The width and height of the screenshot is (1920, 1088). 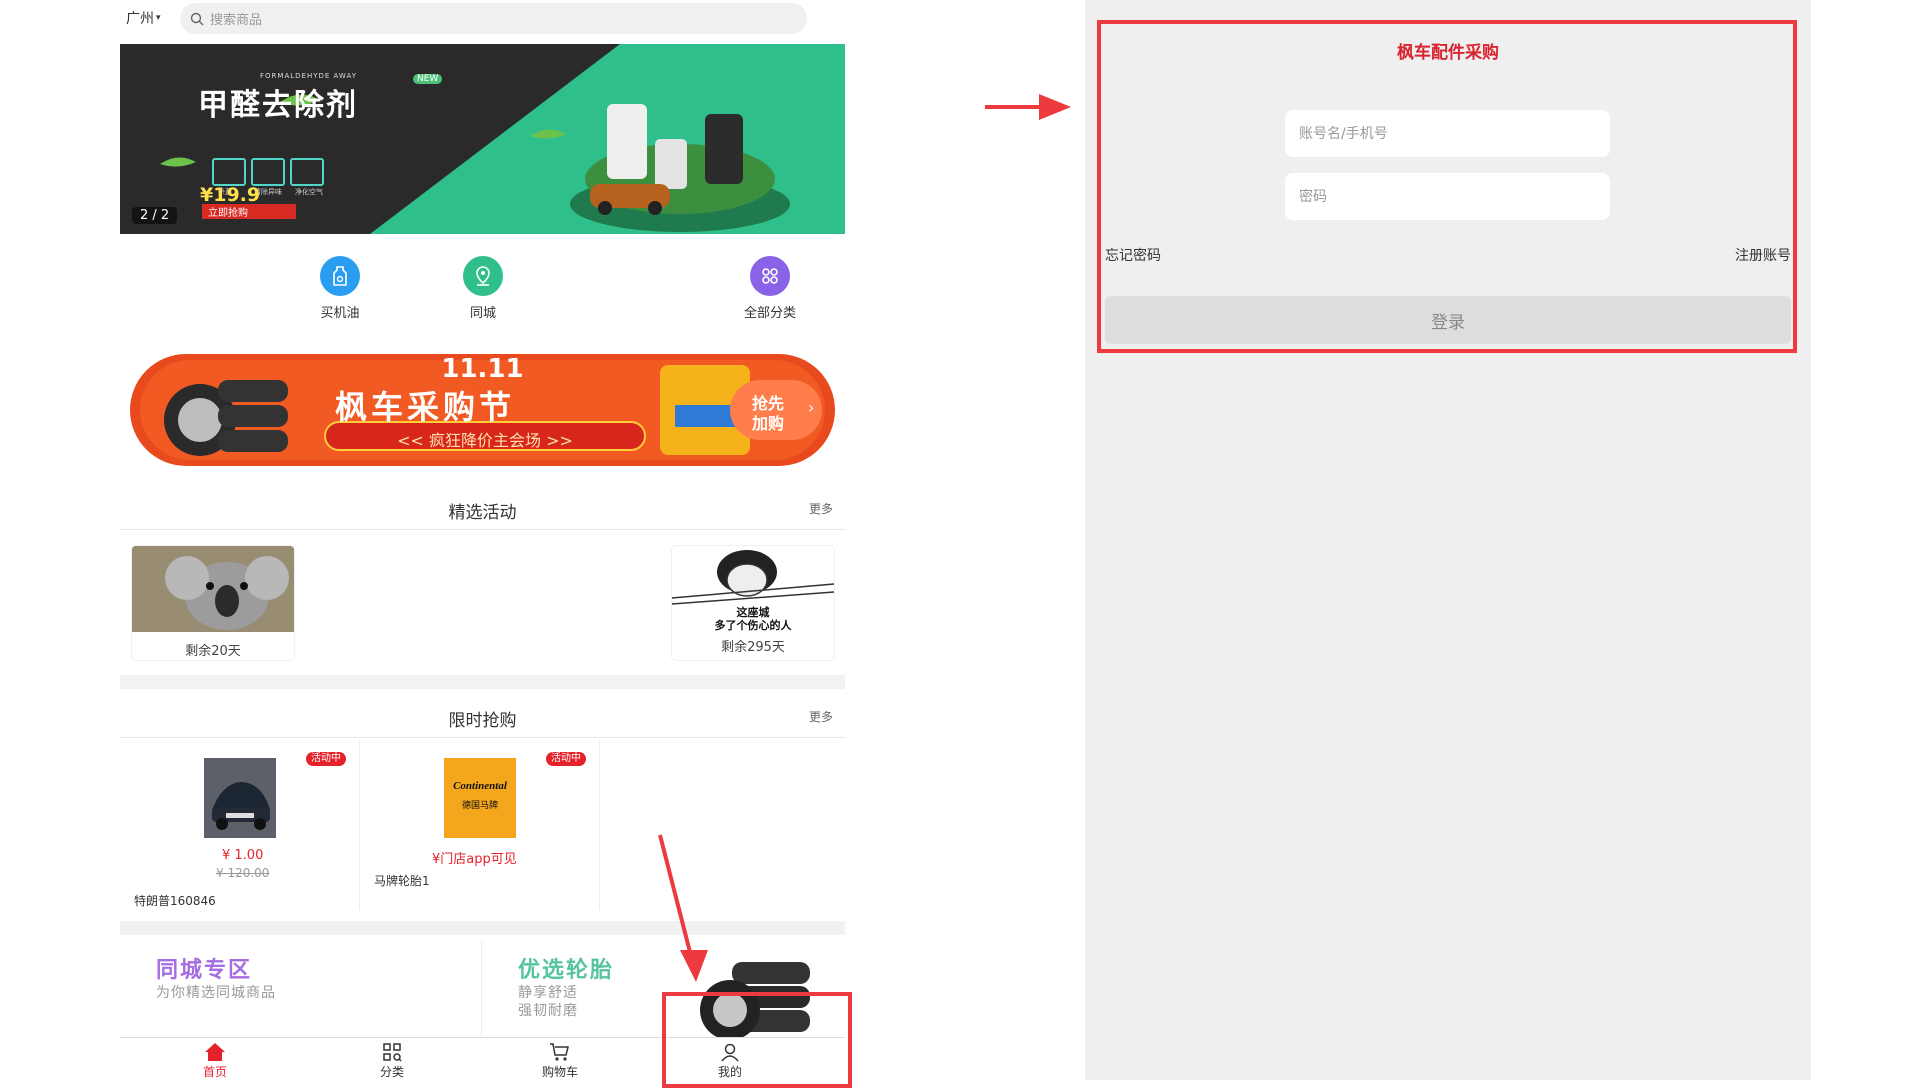 What do you see at coordinates (770, 276) in the screenshot?
I see `grid-icon` at bounding box center [770, 276].